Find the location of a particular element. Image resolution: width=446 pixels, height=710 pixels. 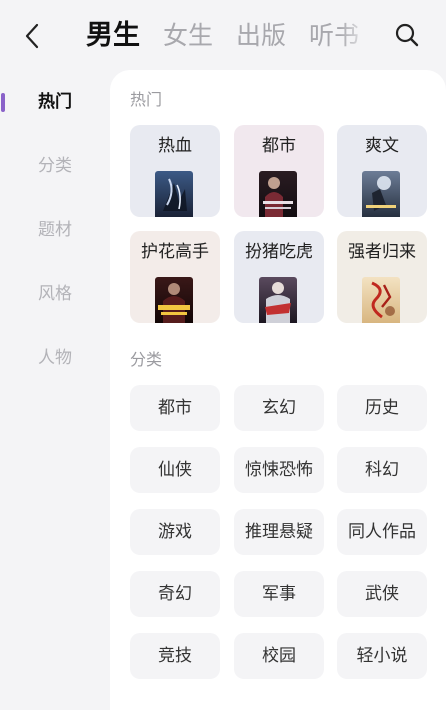

sidebar-item-label: 风格 is located at coordinates (55, 294).